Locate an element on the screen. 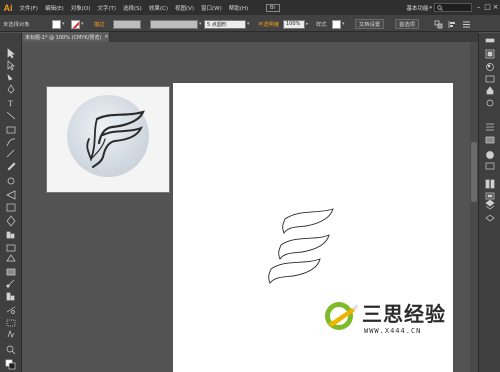 The height and width of the screenshot is (372, 500). selection-tool-icon is located at coordinates (11, 49).